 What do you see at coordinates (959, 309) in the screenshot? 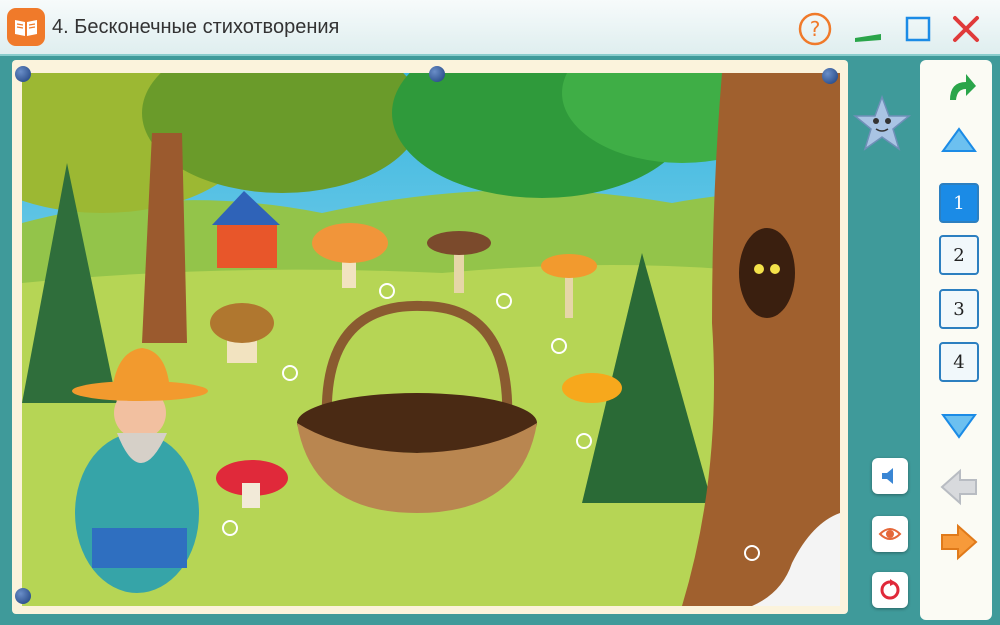
I see `page-button-3: 3` at bounding box center [959, 309].